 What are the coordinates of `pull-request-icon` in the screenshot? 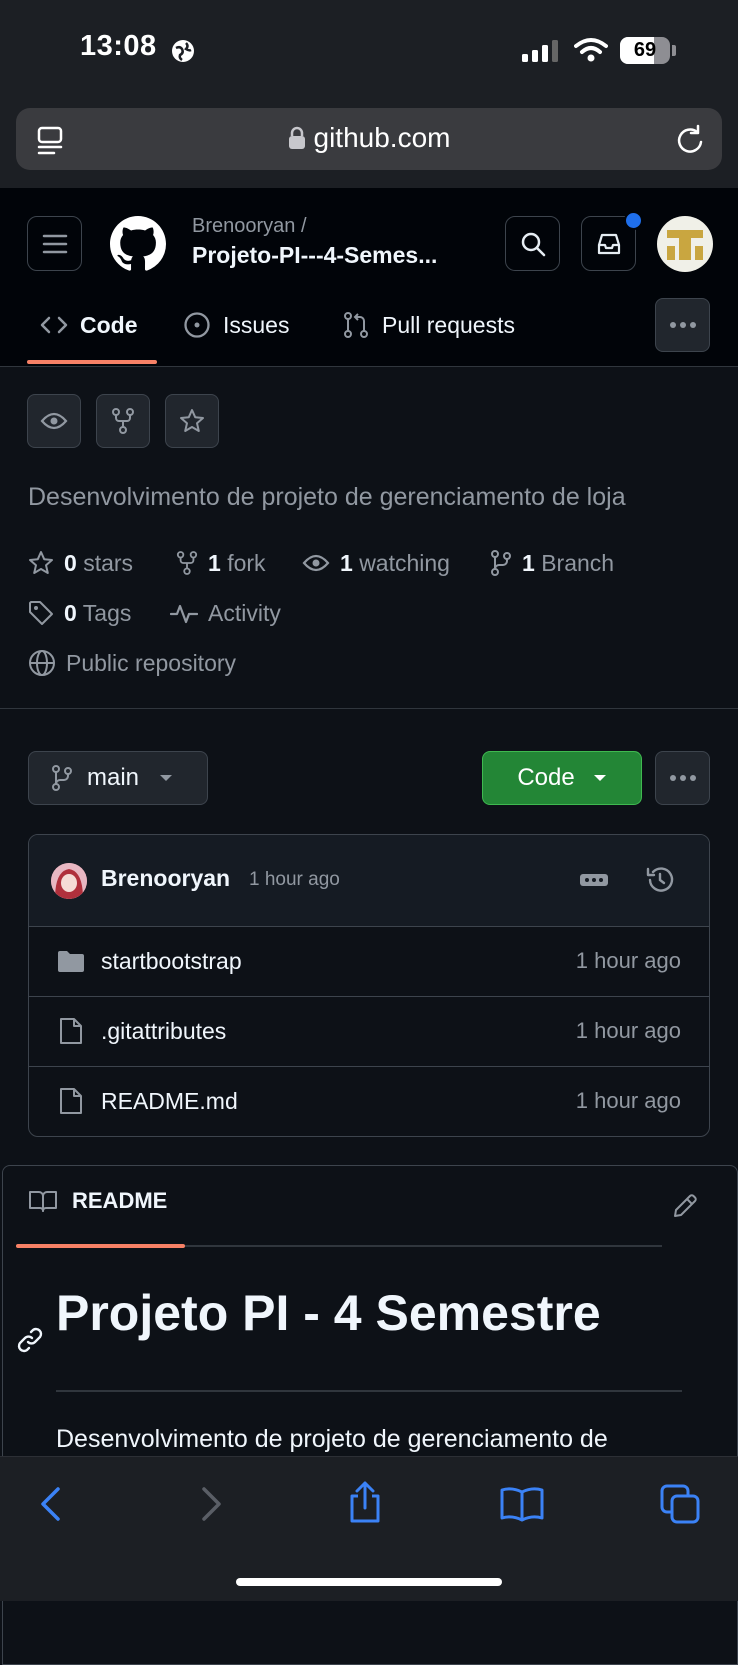 It's located at (356, 325).